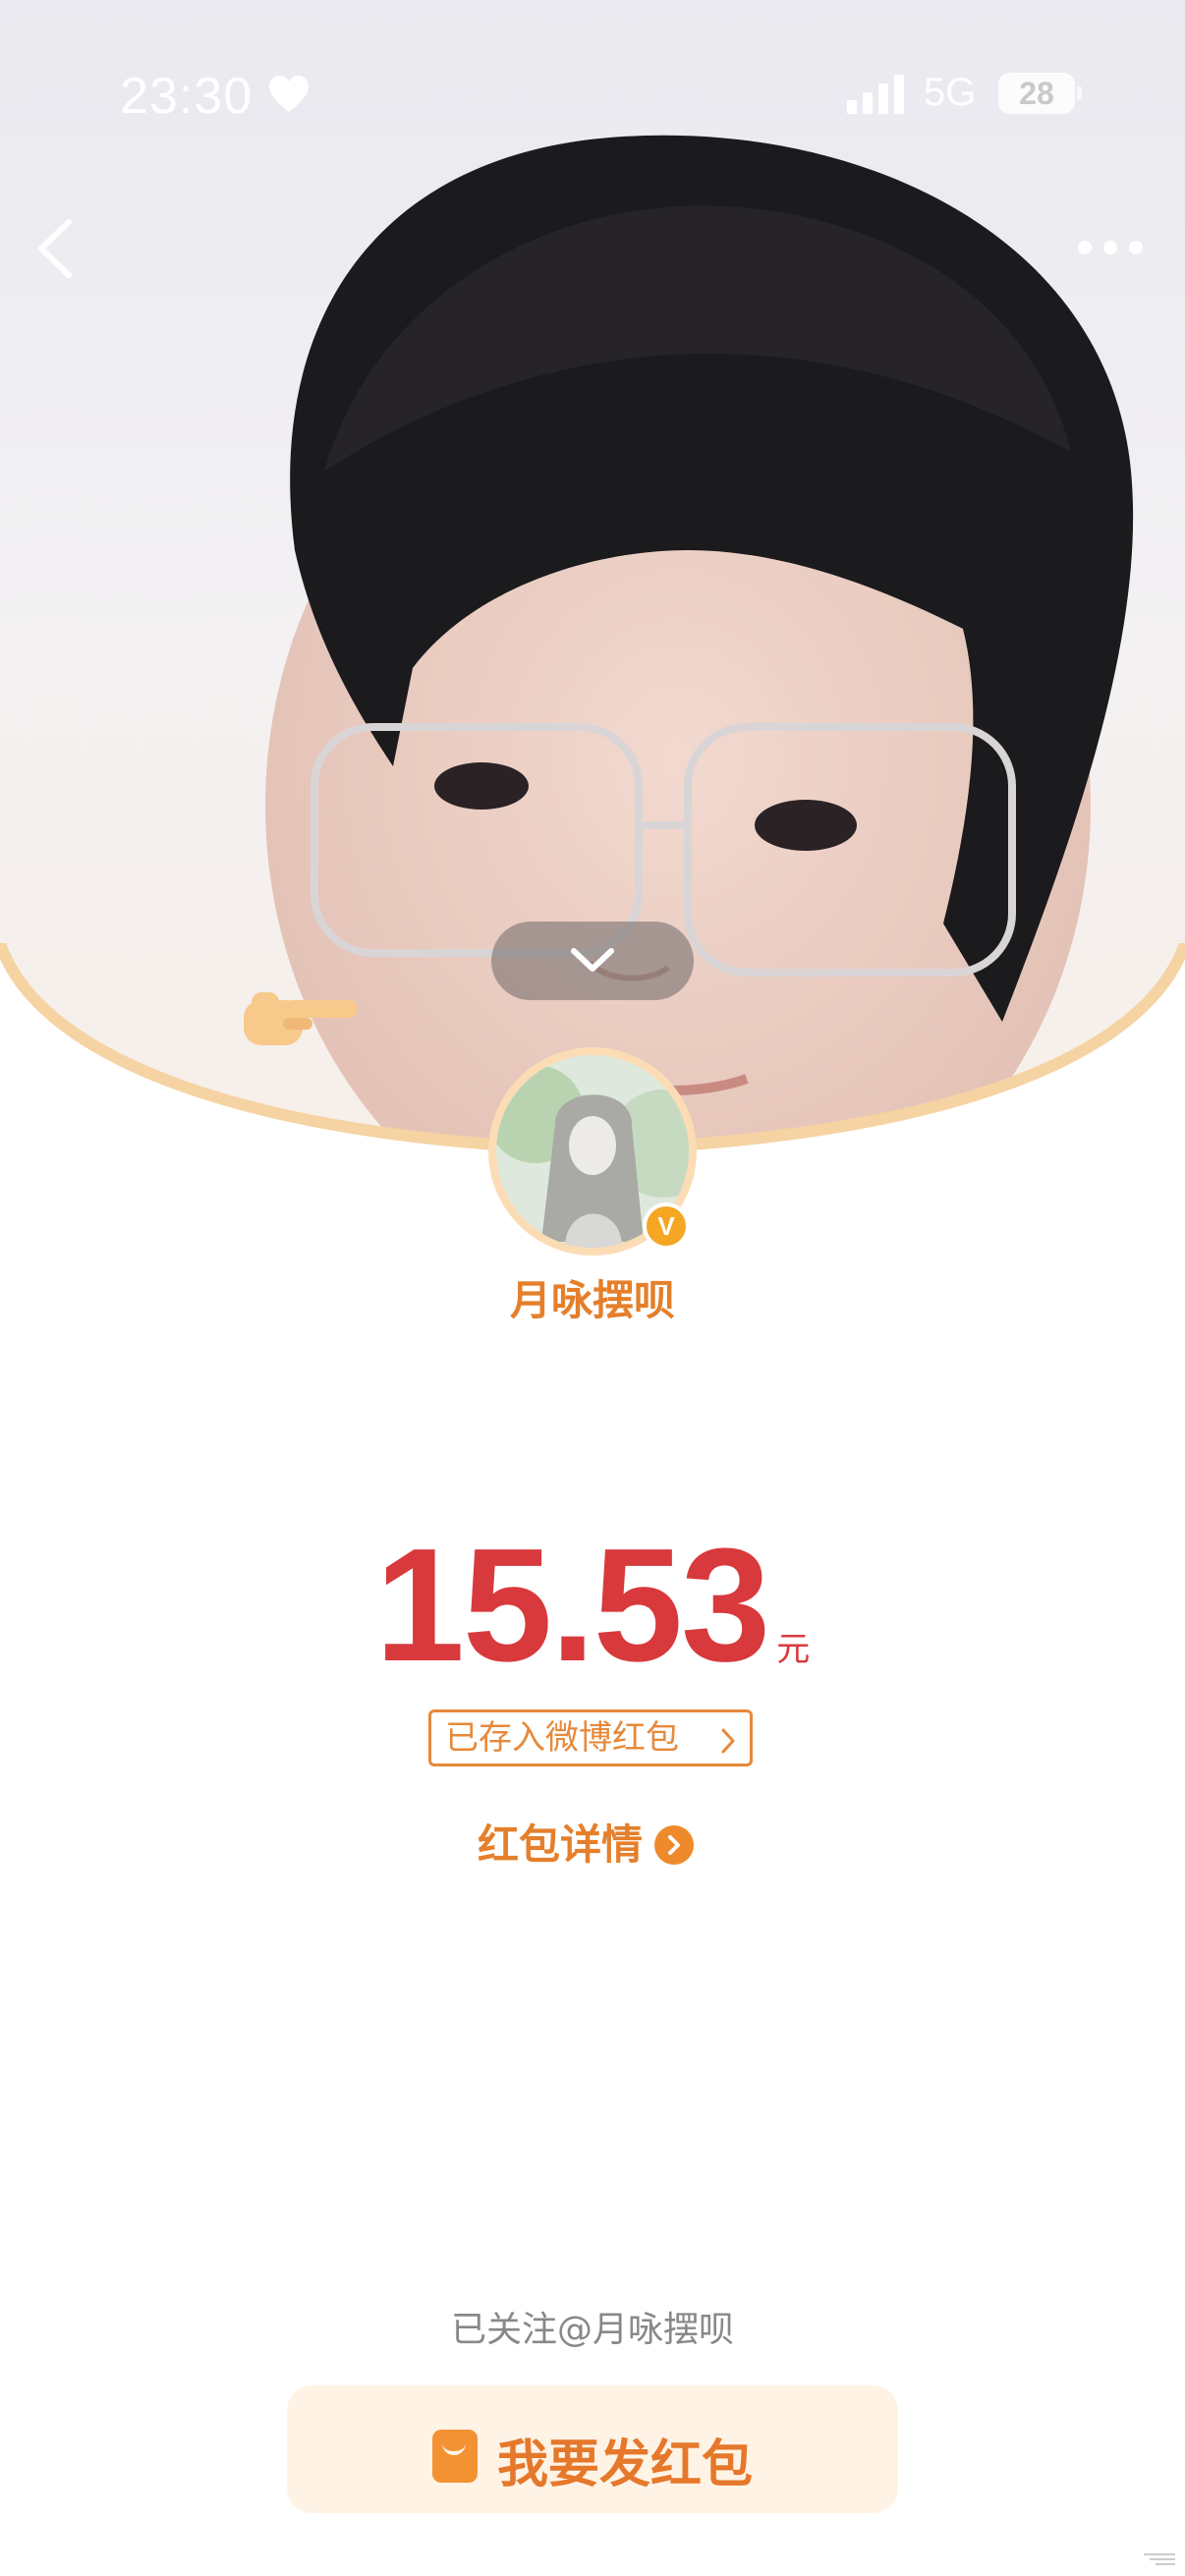 This screenshot has width=1185, height=2576. Describe the element at coordinates (187, 96) in the screenshot. I see `status-time: 23:30` at that location.